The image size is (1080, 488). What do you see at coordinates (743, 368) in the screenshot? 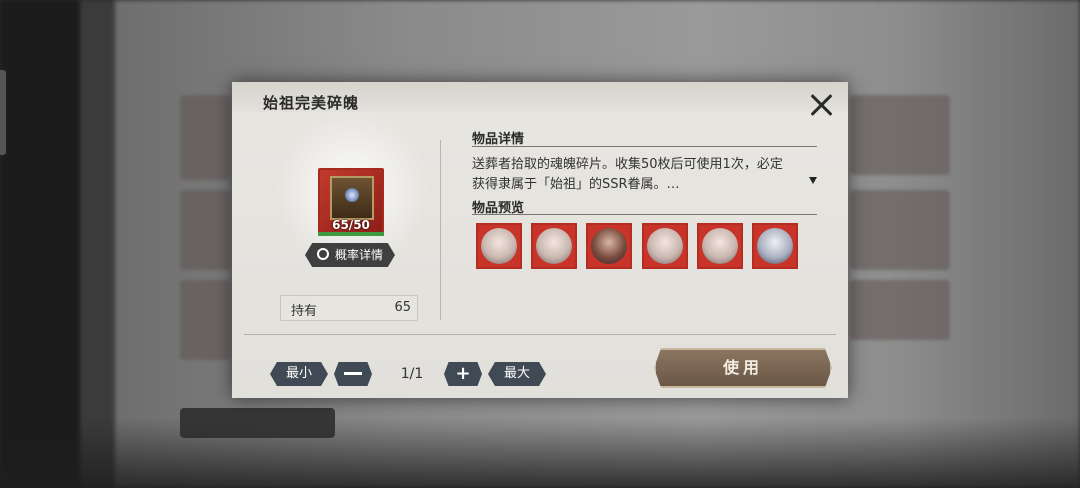
I see `use-button: 使用` at bounding box center [743, 368].